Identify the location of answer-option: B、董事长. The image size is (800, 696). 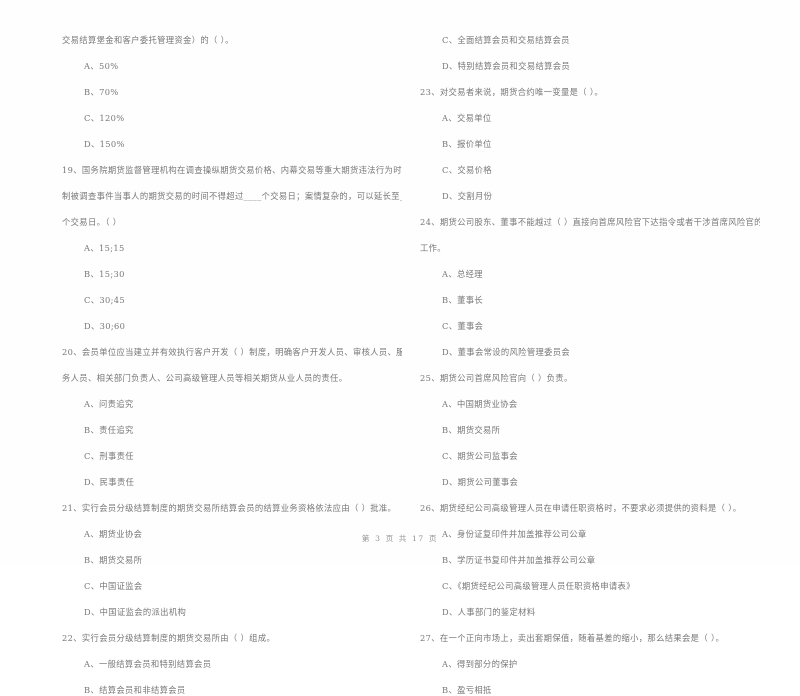
(463, 300).